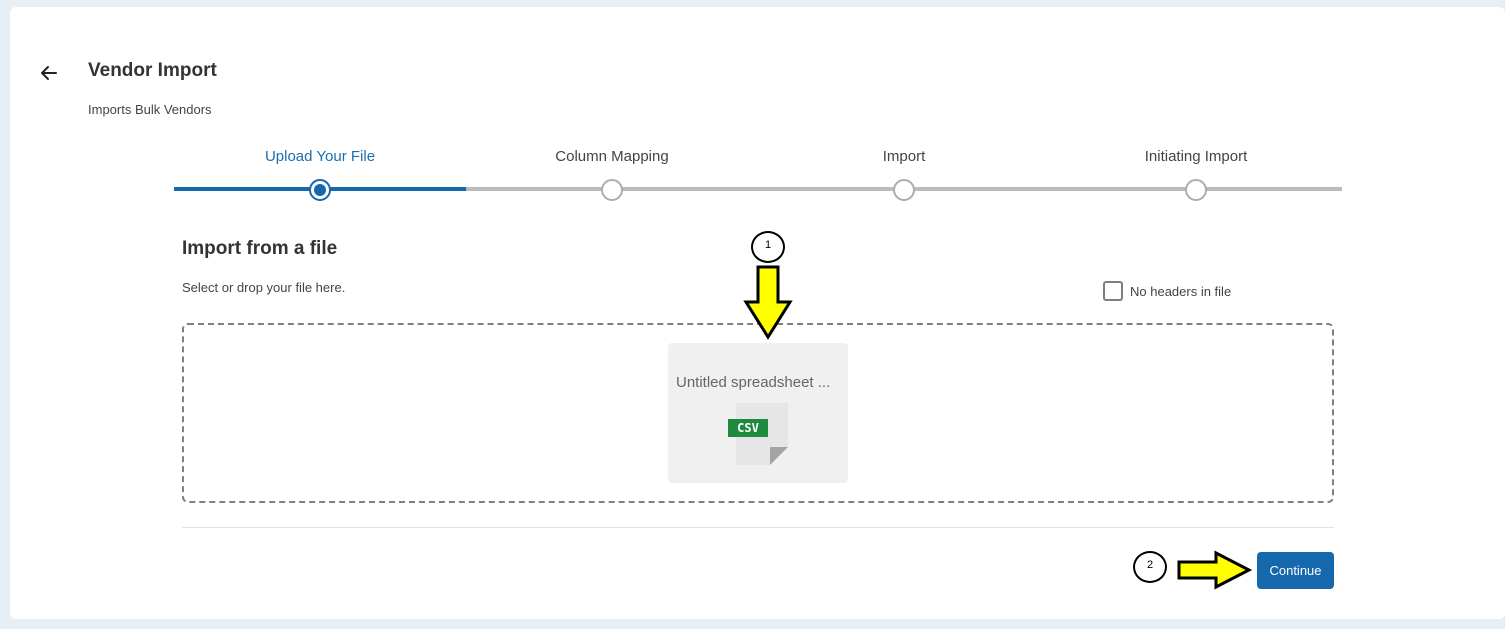  I want to click on checkbox-box, so click(1113, 291).